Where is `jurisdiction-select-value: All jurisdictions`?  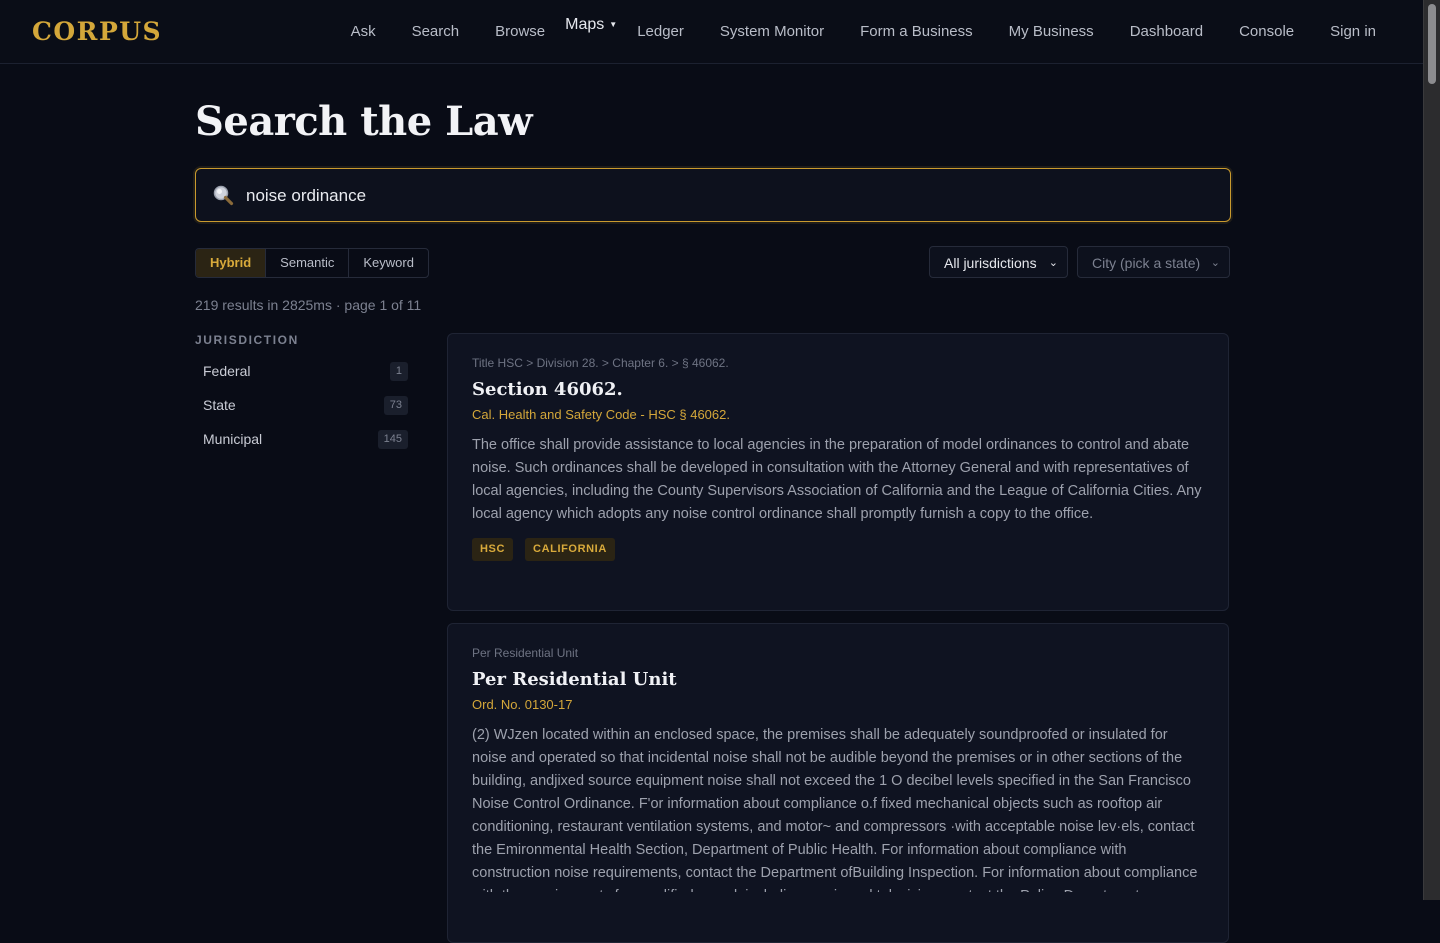
jurisdiction-select-value: All jurisdictions is located at coordinates (990, 263).